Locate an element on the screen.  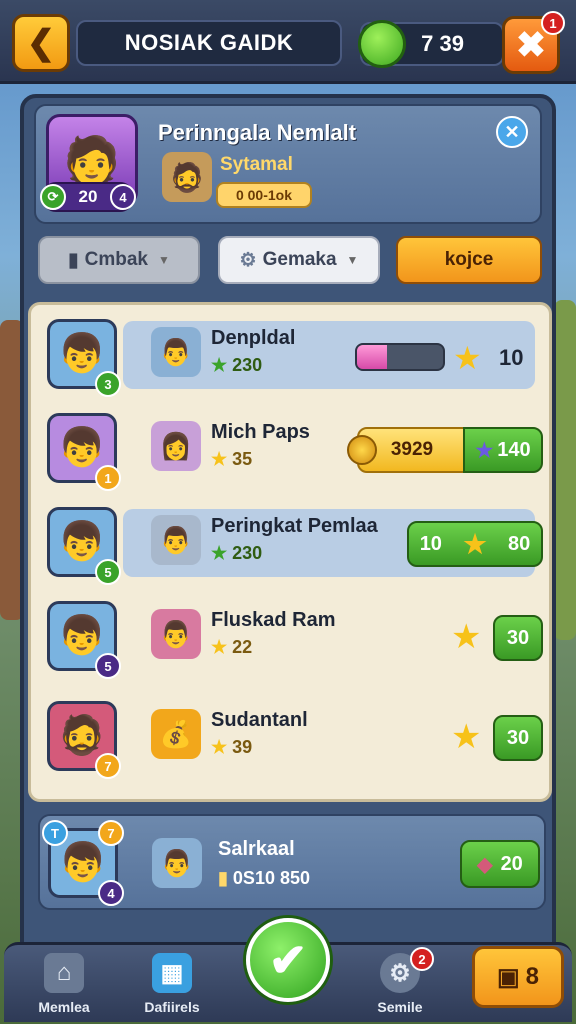
points-value: 0S10 850 is located at coordinates (271, 878).